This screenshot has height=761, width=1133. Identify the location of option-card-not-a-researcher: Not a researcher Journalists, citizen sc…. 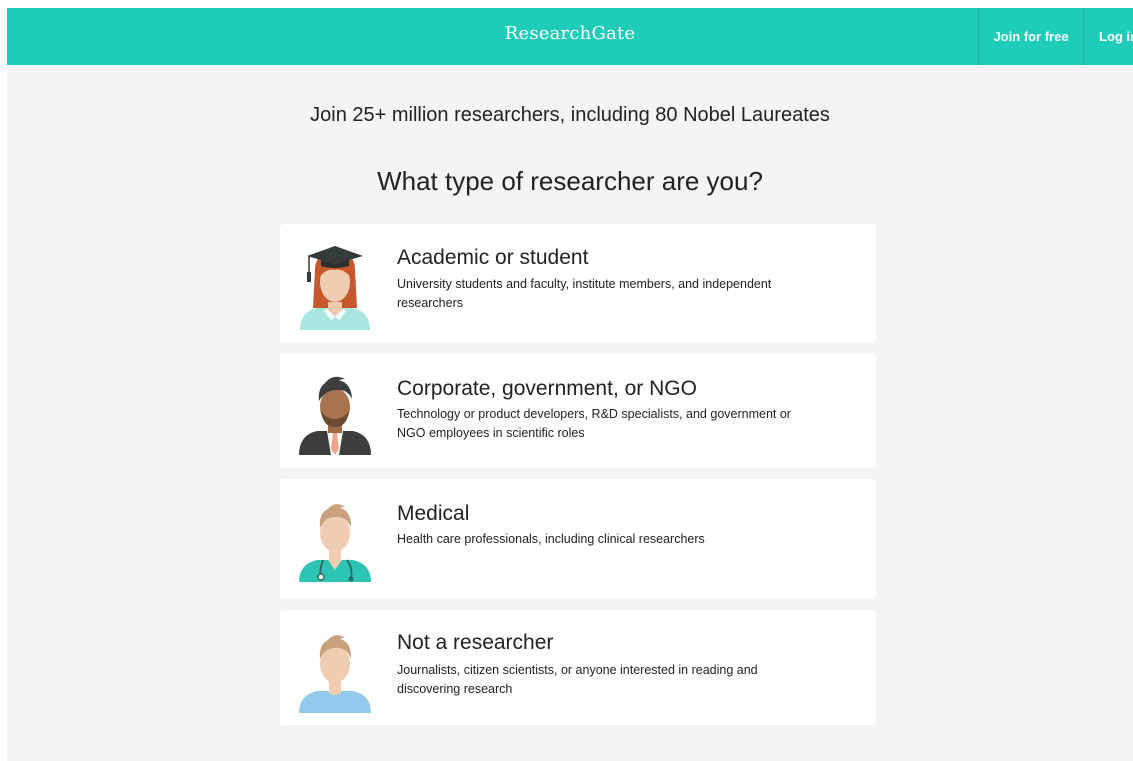
(578, 667).